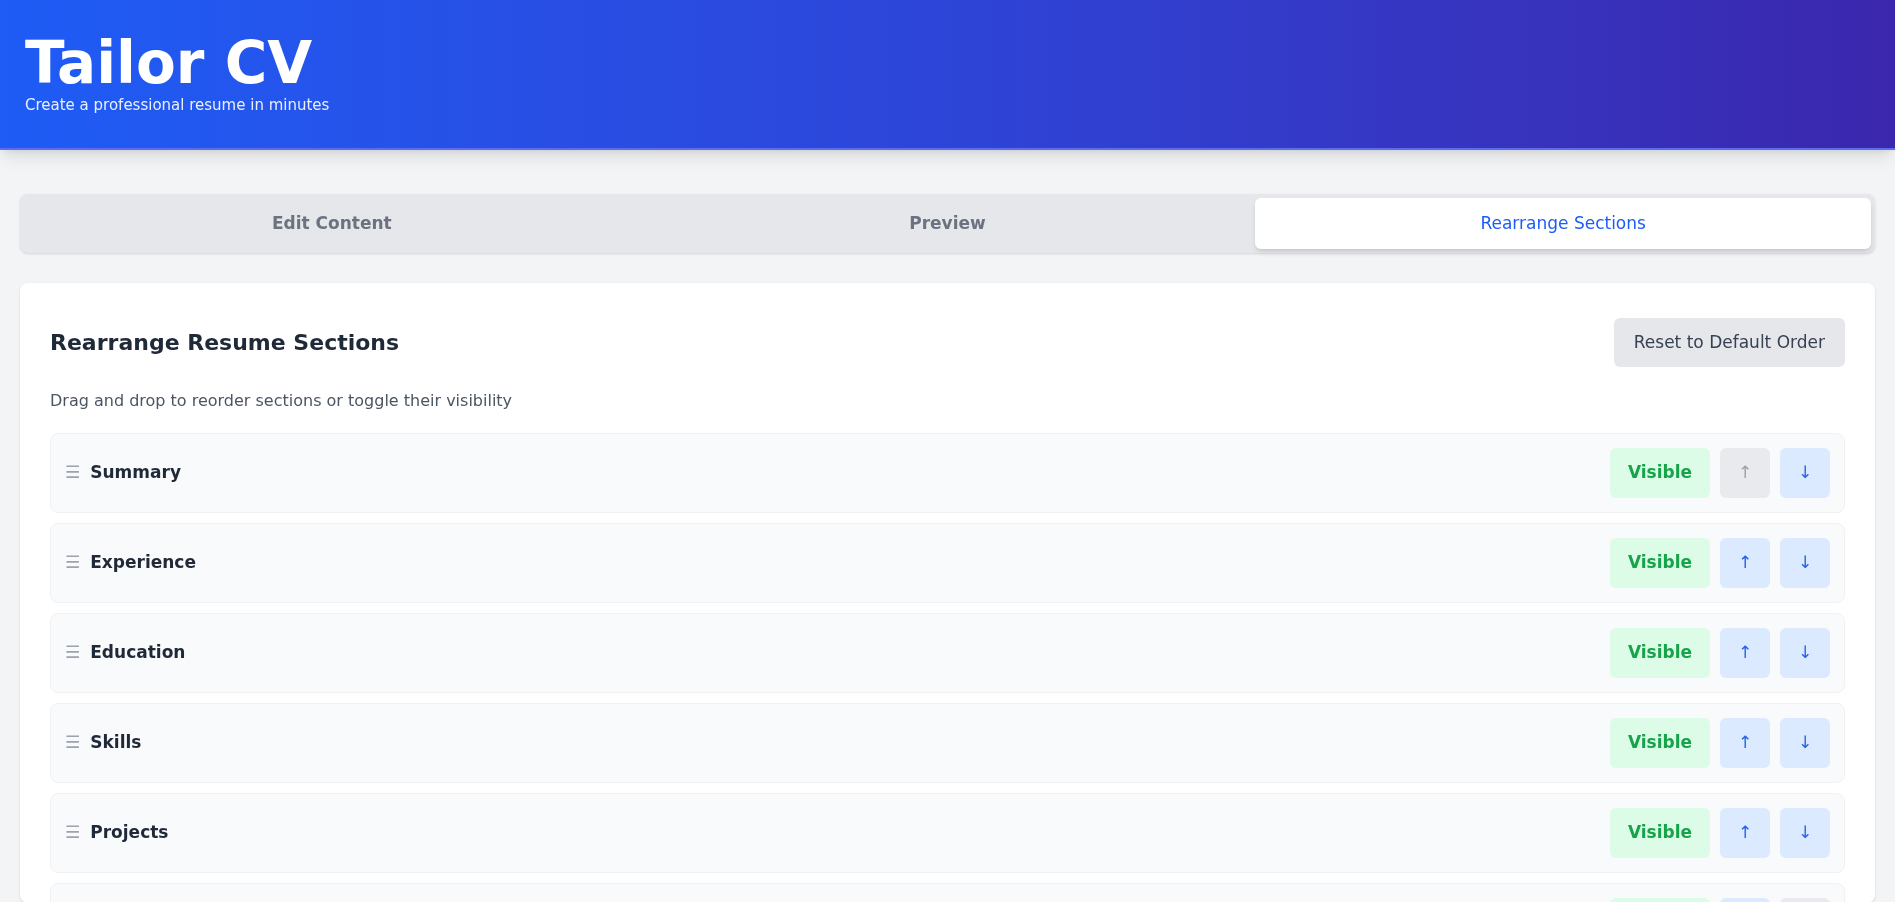  I want to click on section-row: ☰ Summary Visible ↑ ↓, so click(947, 473).